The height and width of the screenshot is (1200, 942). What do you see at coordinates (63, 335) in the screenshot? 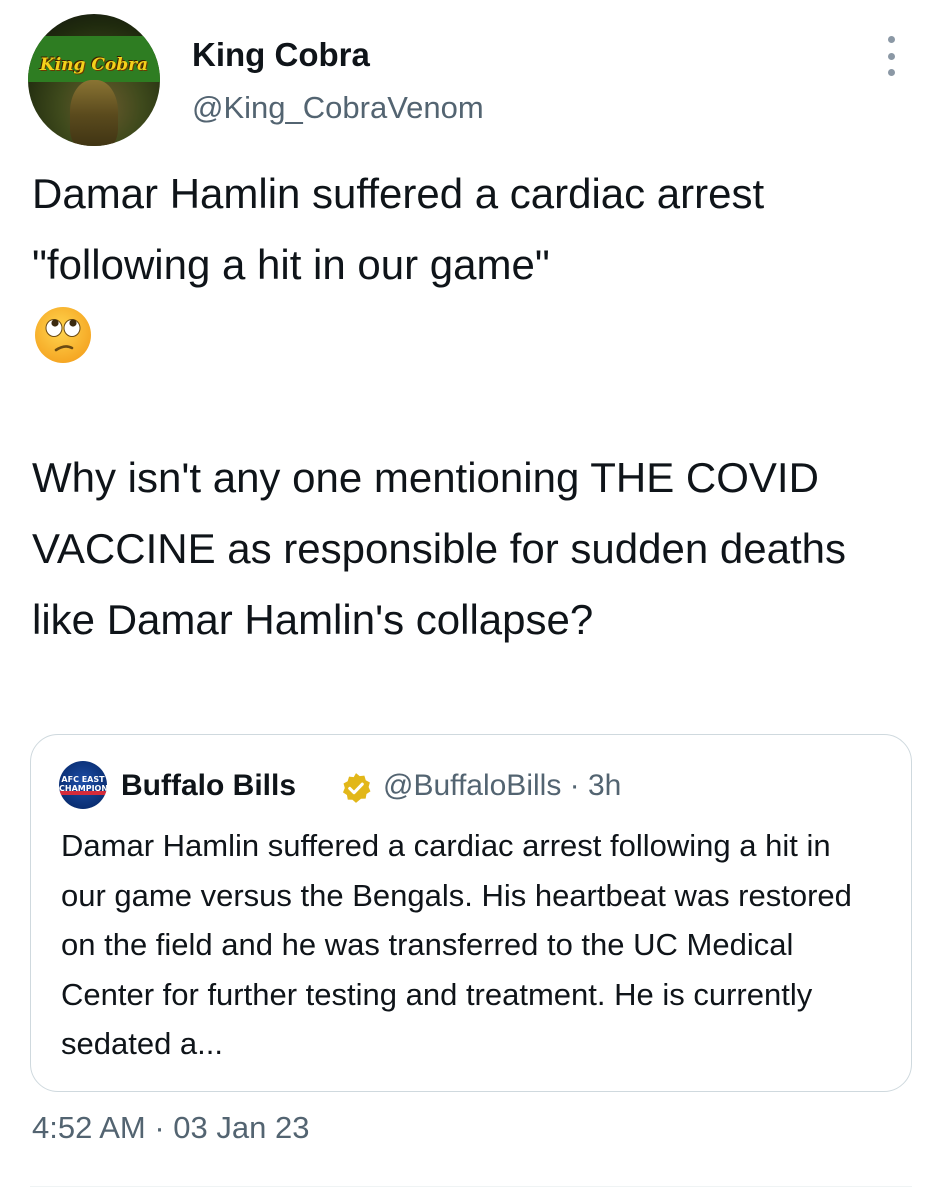
I see `face-with-rolling-eyes-icon` at bounding box center [63, 335].